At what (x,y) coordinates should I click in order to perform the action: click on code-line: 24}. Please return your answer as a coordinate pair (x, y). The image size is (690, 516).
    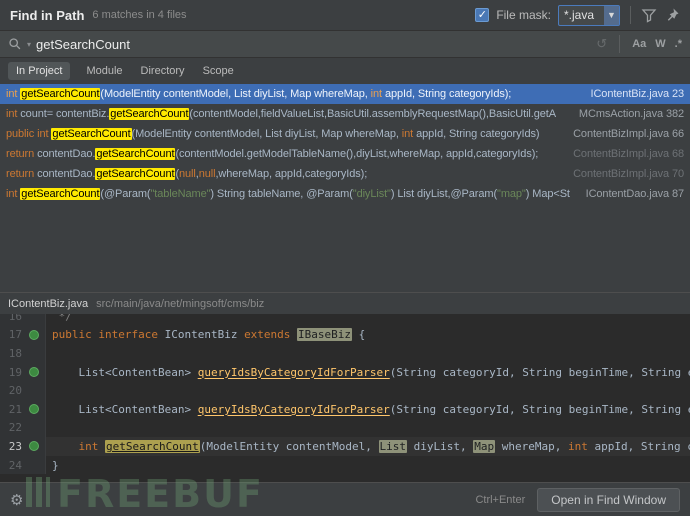
    Looking at the image, I should click on (345, 465).